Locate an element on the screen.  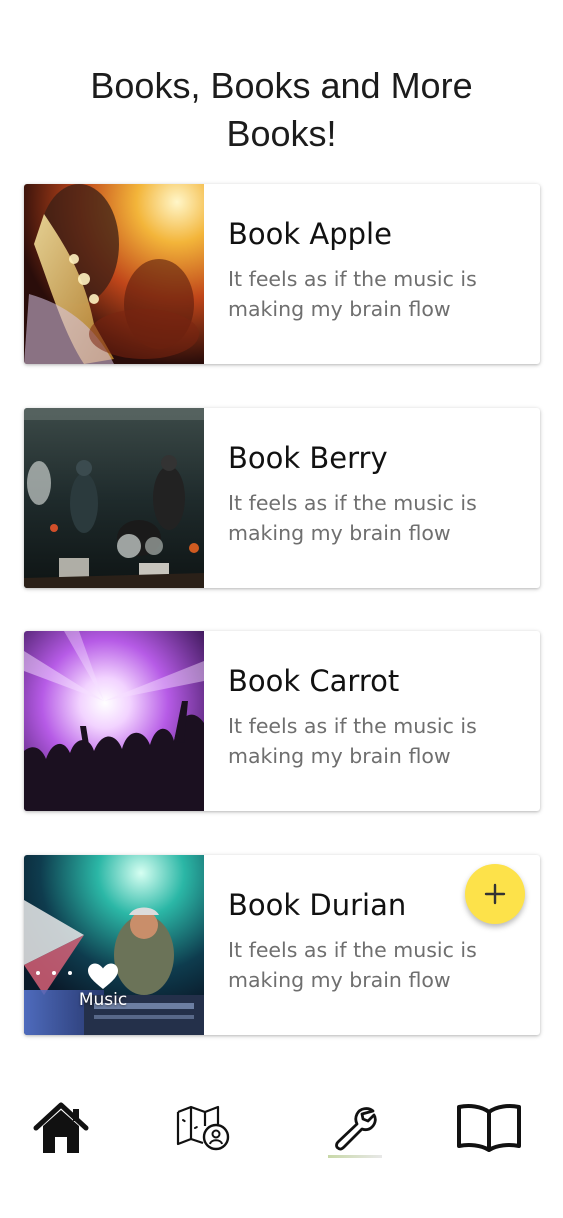
page-title: Books, Books and More Books! is located at coordinates (281, 109).